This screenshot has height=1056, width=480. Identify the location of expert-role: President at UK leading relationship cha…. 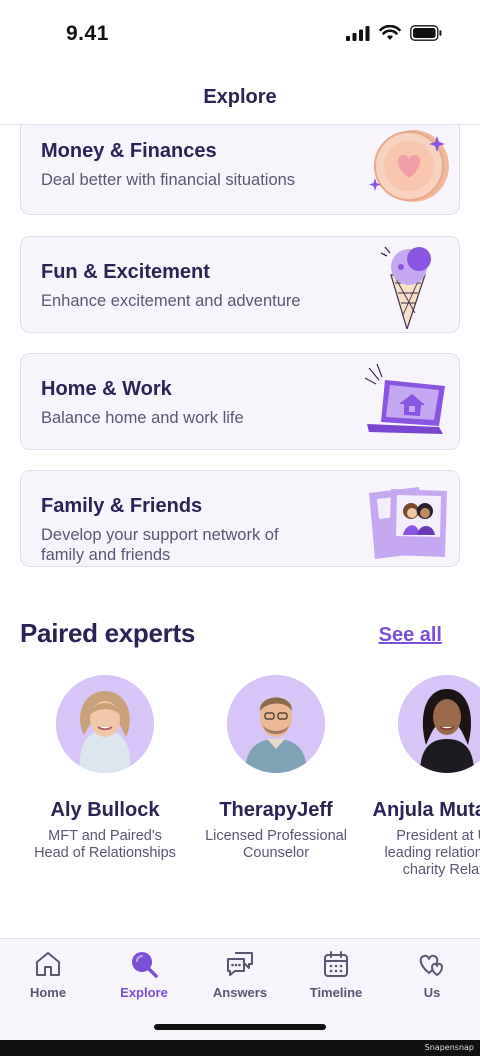
(432, 853).